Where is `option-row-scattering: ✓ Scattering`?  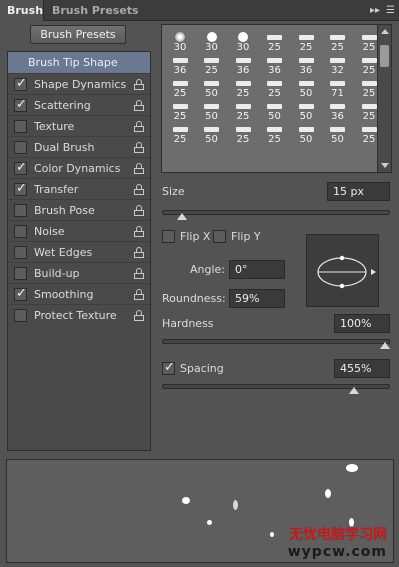 option-row-scattering: ✓ Scattering is located at coordinates (79, 104).